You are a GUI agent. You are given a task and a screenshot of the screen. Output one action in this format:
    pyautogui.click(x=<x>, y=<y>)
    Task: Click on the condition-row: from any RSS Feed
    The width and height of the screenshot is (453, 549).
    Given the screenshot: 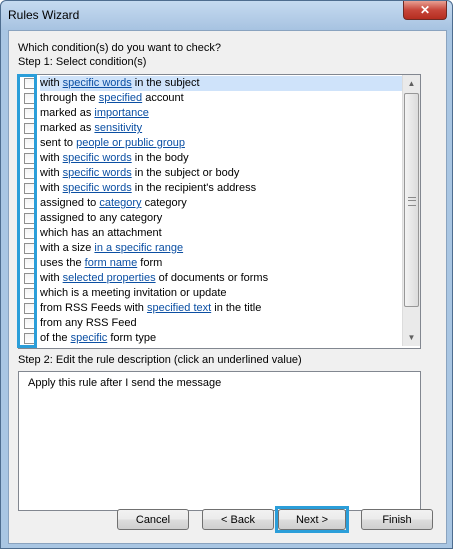 What is the action you would take?
    pyautogui.click(x=211, y=323)
    